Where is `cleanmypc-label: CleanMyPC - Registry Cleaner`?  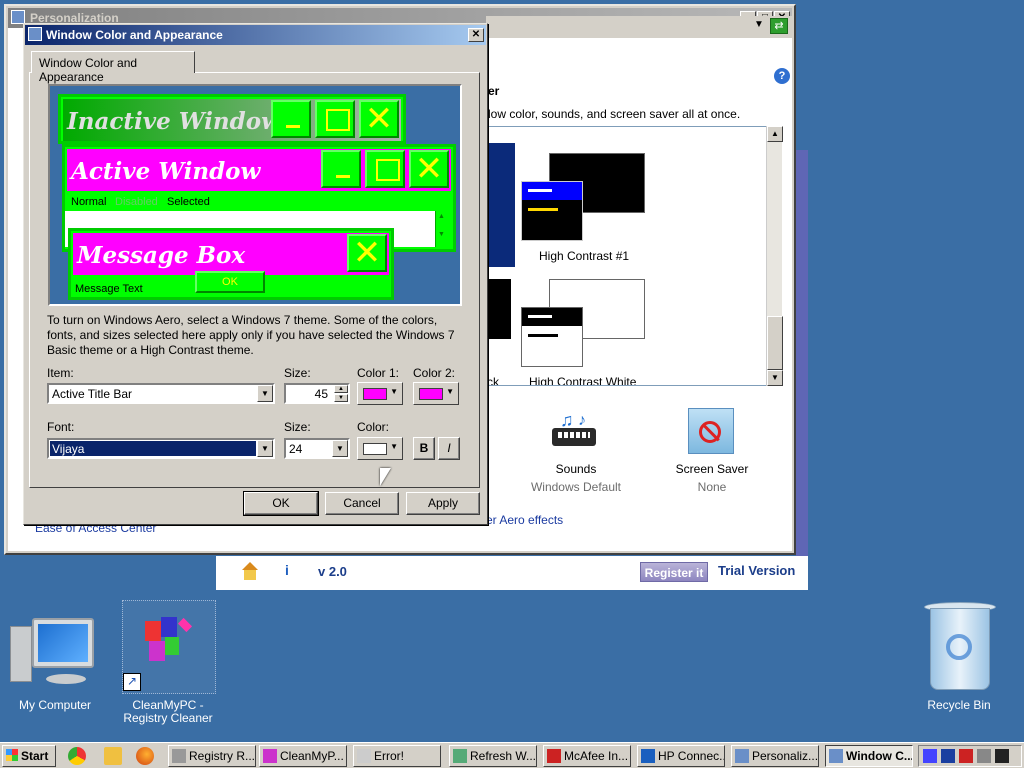 cleanmypc-label: CleanMyPC - Registry Cleaner is located at coordinates (168, 712).